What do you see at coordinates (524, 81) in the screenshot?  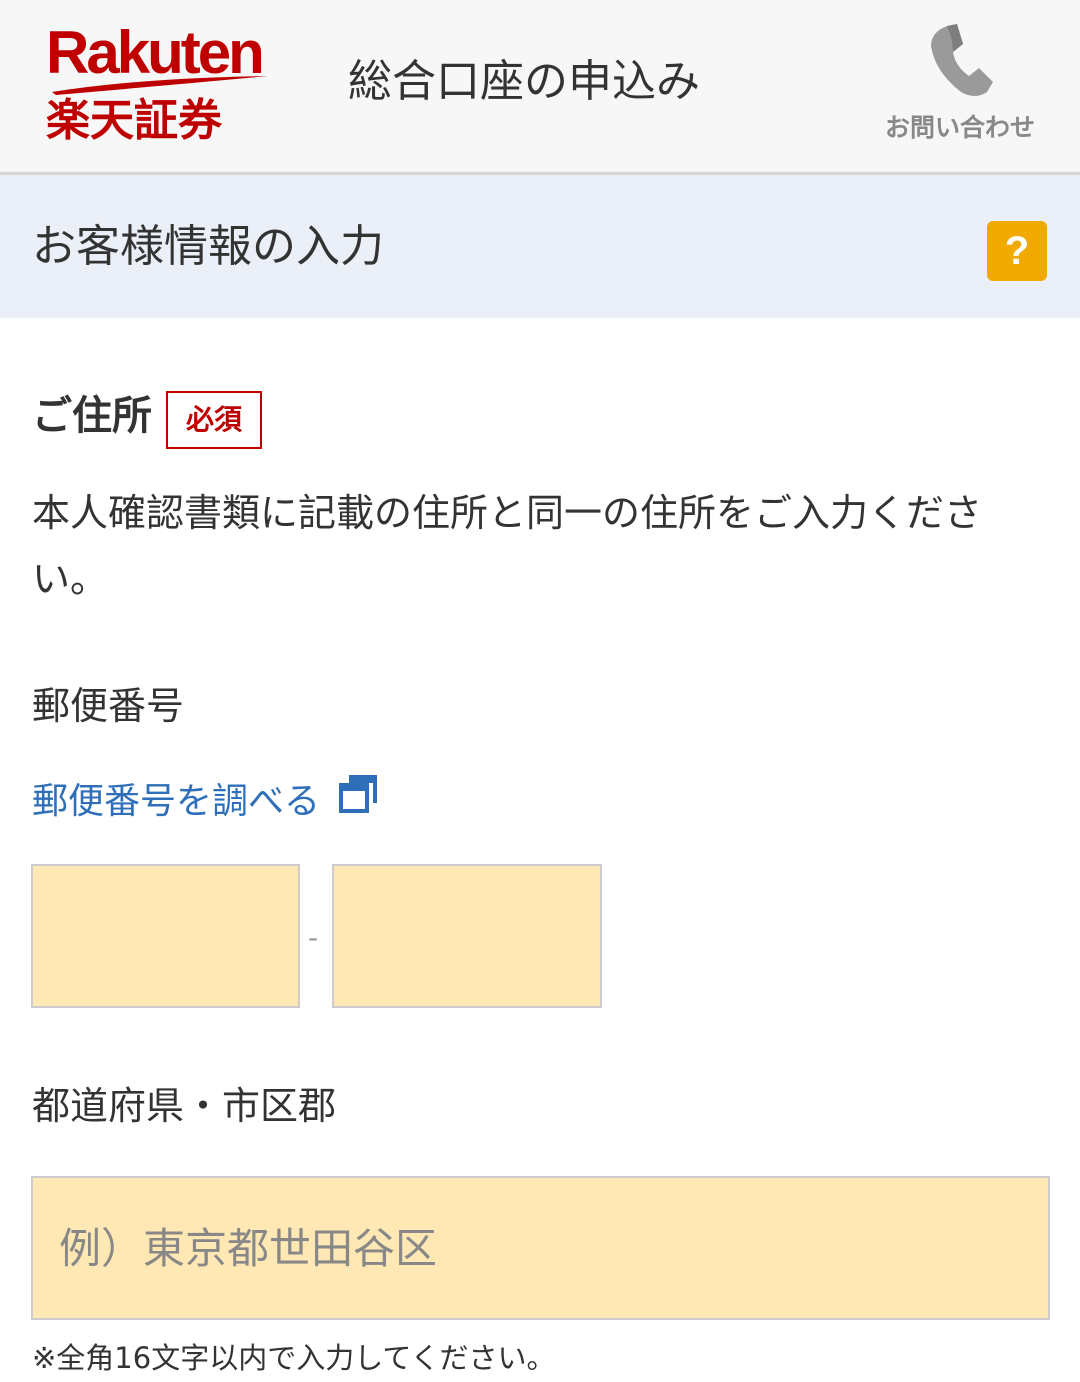 I see `page-title: 総合口座の申込み` at bounding box center [524, 81].